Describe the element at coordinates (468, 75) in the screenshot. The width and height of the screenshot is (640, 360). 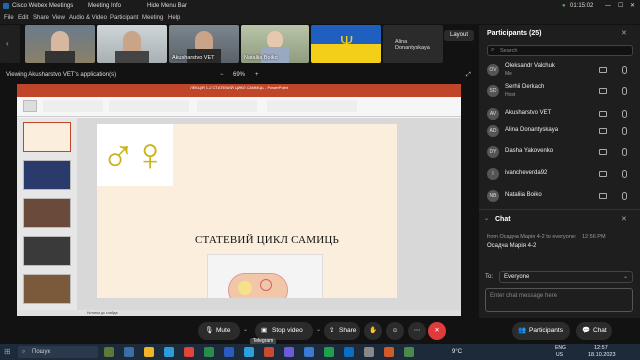
I see `fullscreen-icon: ⤢` at that location.